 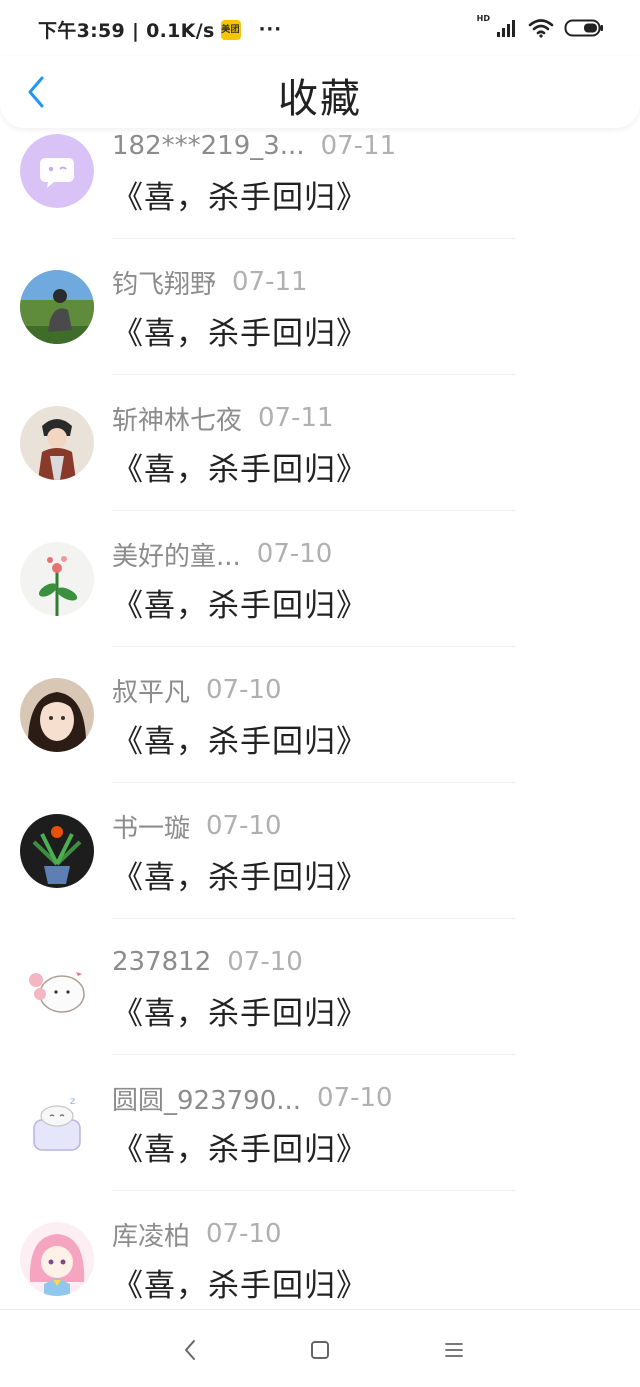 What do you see at coordinates (151, 692) in the screenshot?
I see `user-name: 叔平凡` at bounding box center [151, 692].